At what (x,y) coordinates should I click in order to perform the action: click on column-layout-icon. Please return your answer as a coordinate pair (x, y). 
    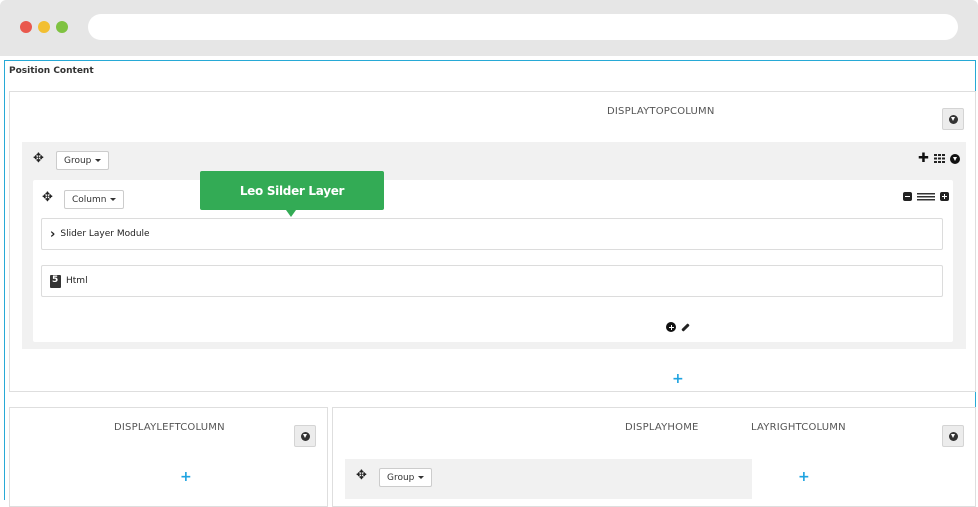
    Looking at the image, I should click on (939, 158).